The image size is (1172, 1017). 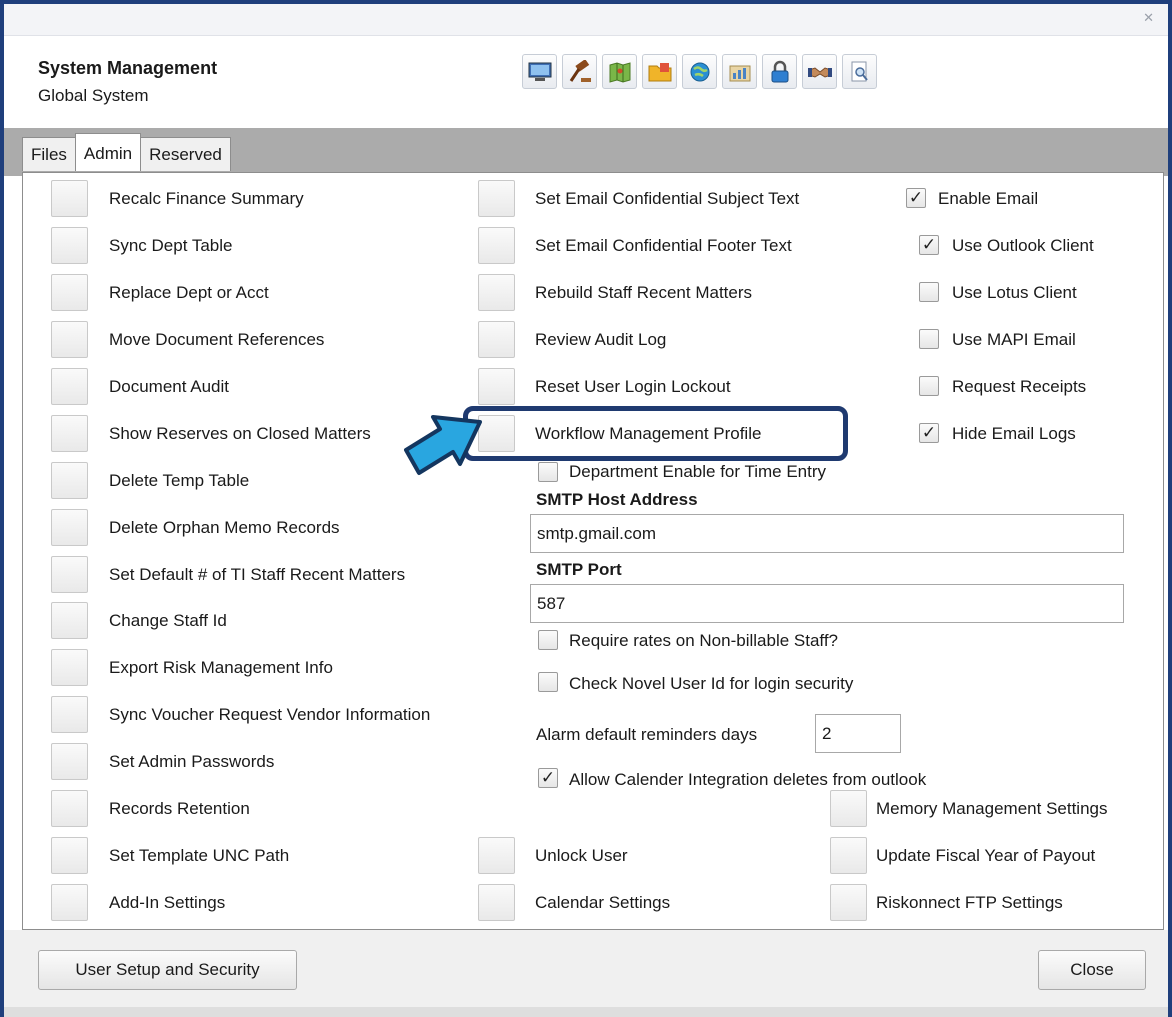 What do you see at coordinates (496, 198) in the screenshot?
I see `set-email-subject-text-button` at bounding box center [496, 198].